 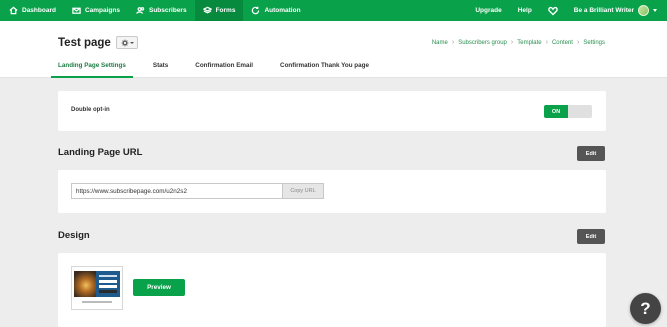 I want to click on tab-stats: Stats, so click(x=160, y=69).